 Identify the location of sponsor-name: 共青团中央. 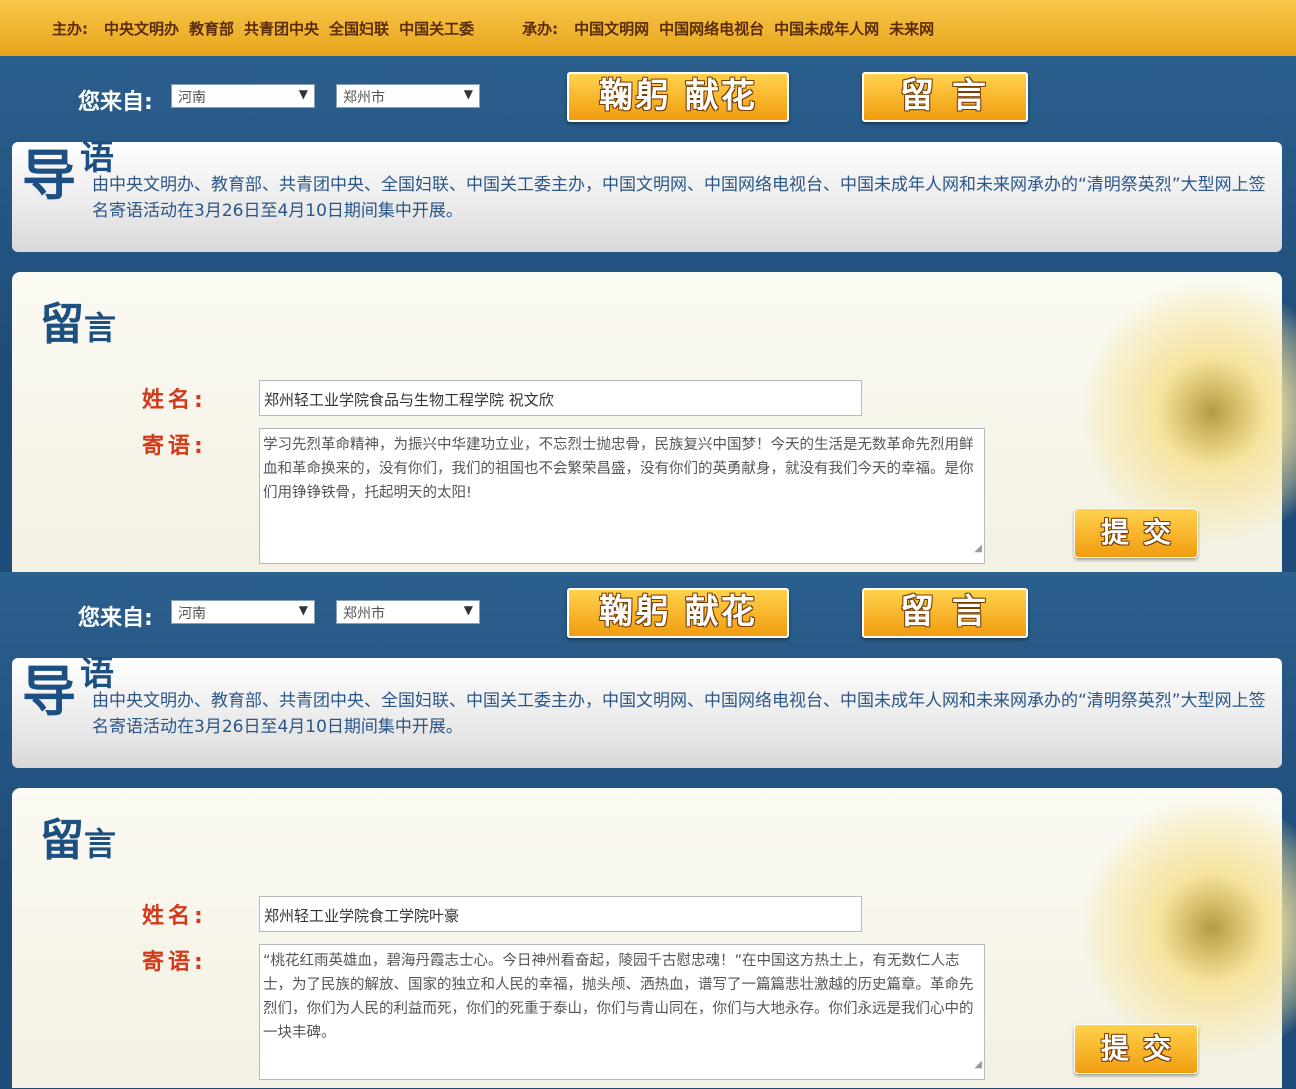
(282, 28).